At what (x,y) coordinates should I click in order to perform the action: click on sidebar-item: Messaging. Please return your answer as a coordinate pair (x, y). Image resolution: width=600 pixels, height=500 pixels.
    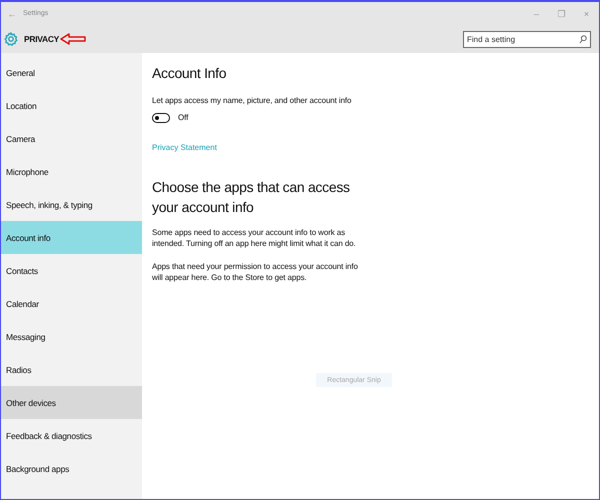
    Looking at the image, I should click on (71, 336).